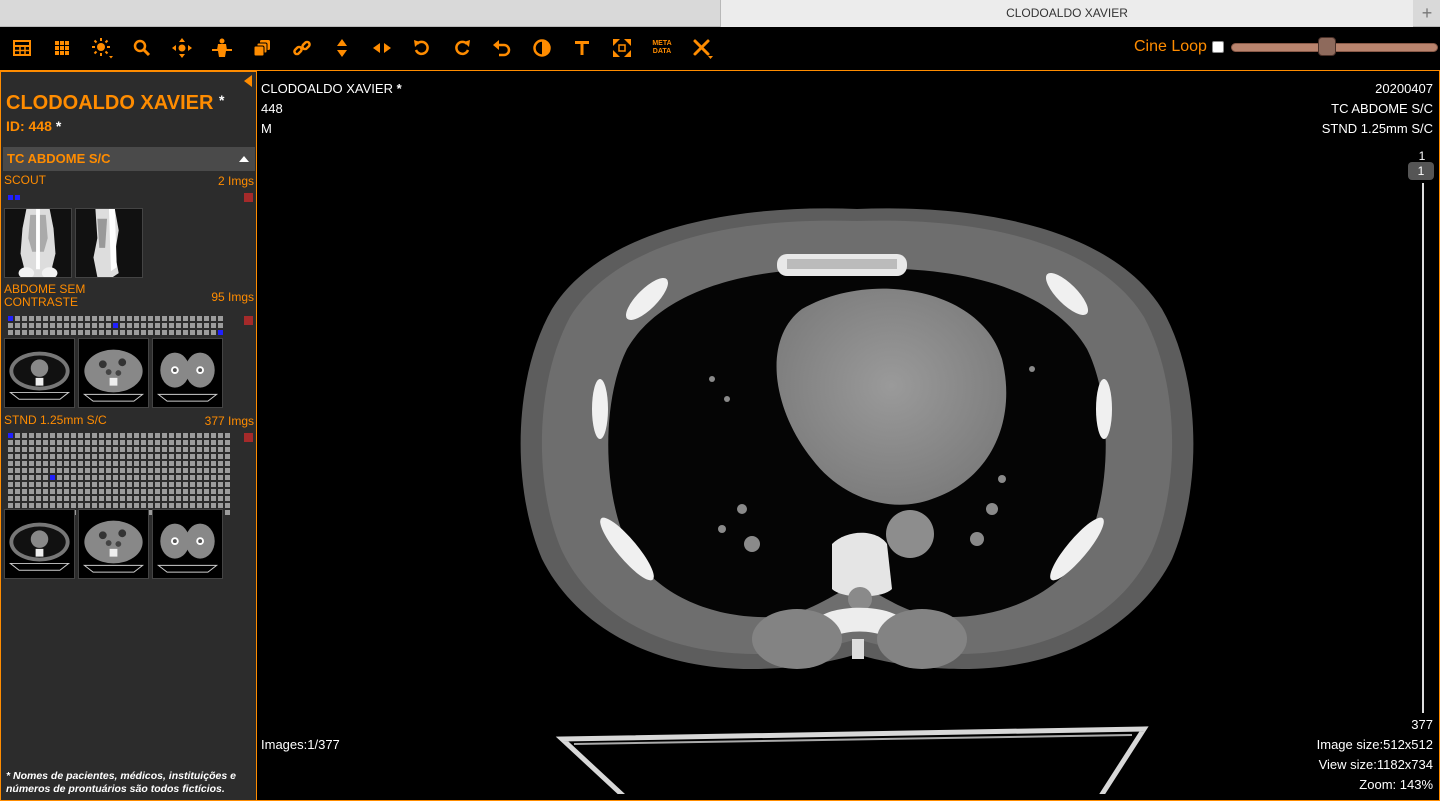 Image resolution: width=1440 pixels, height=801 pixels. I want to click on window-level-button, so click(102, 48).